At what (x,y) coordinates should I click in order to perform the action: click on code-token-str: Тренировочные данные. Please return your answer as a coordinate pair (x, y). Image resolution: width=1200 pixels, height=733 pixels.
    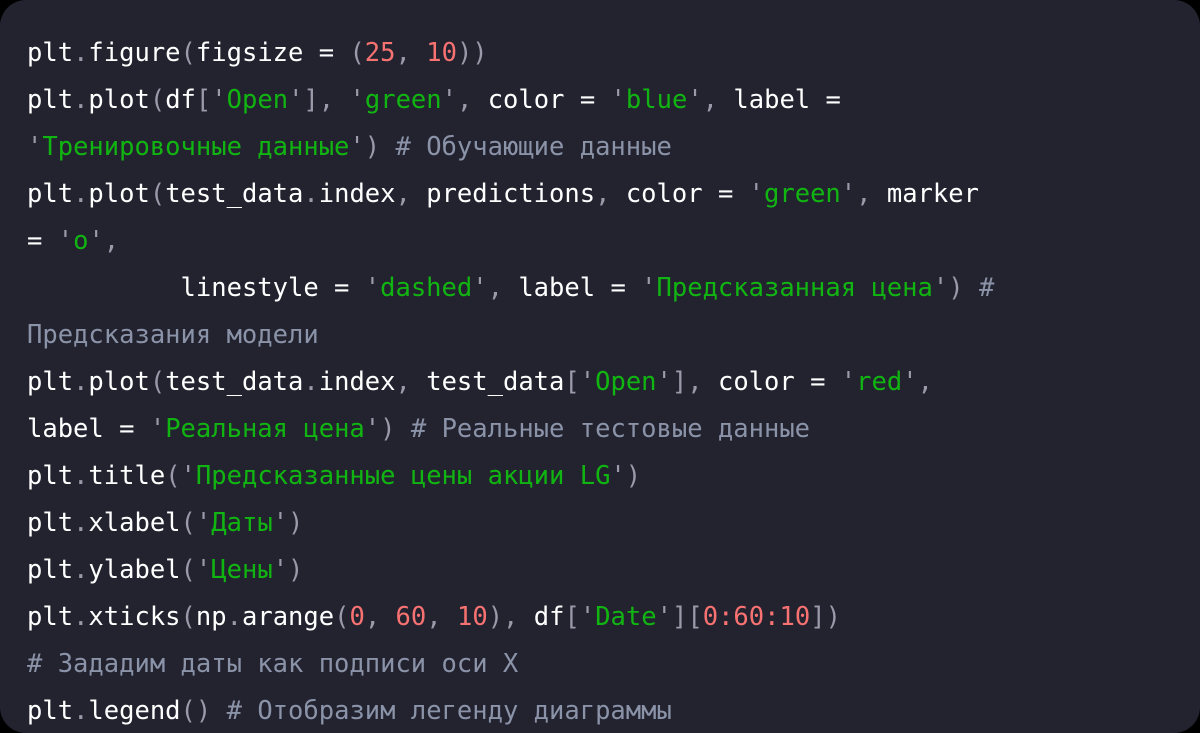
    Looking at the image, I should click on (196, 147).